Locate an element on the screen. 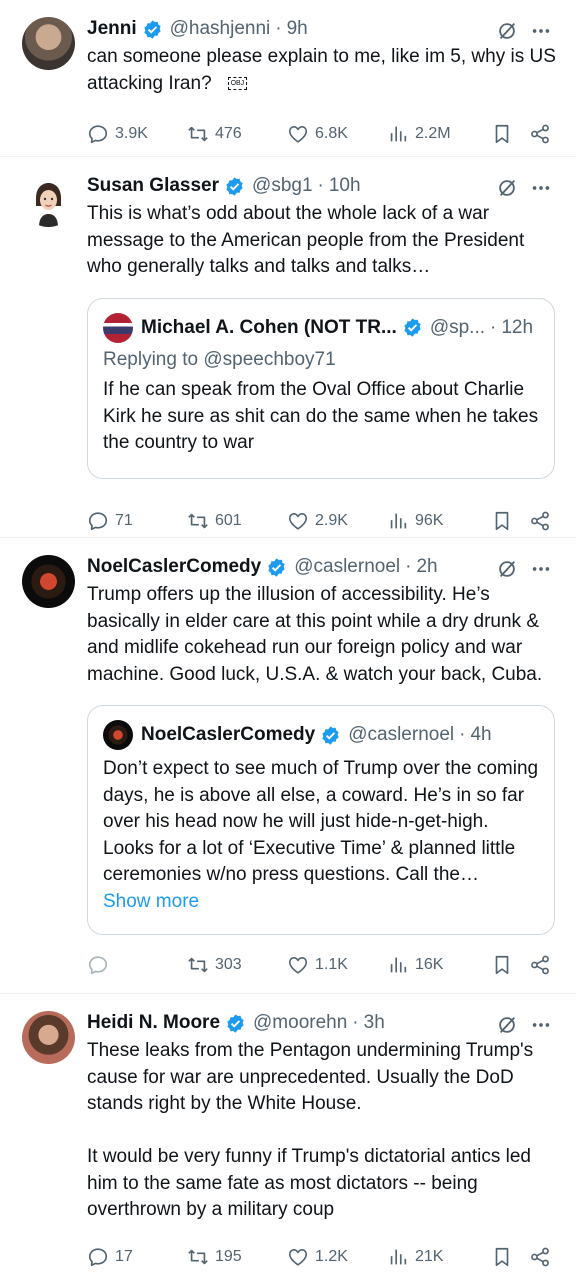  reply-button: 3.9K is located at coordinates (117, 134).